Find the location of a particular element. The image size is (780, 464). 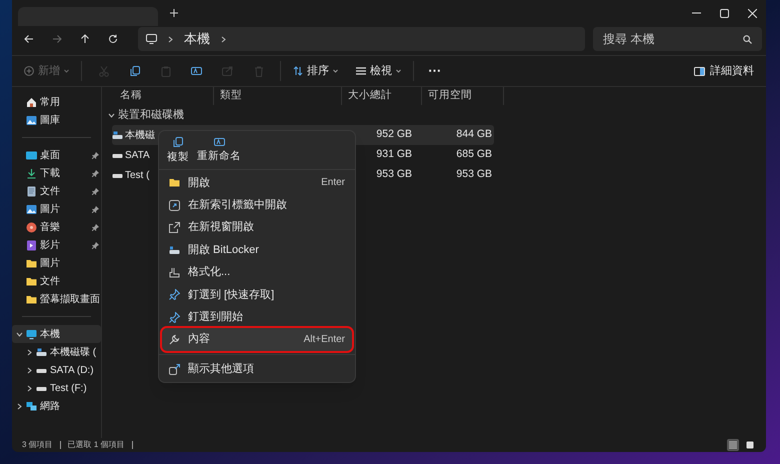

status-text: 3 個項目 is located at coordinates (37, 445).